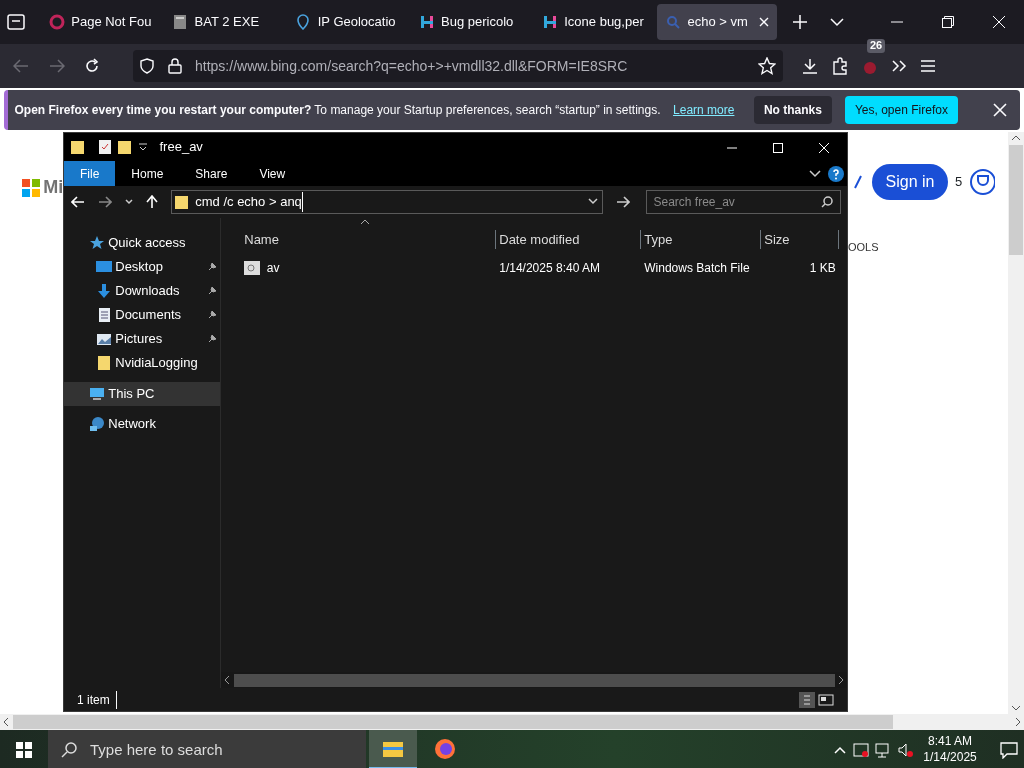 Image resolution: width=1024 pixels, height=768 pixels. Describe the element at coordinates (958, 182) in the screenshot. I see `points-count: 5` at that location.